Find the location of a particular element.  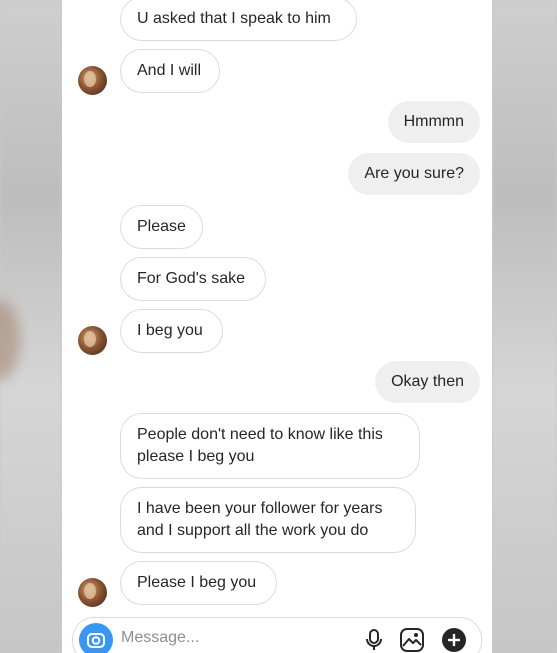

message-bubble-incoming: U asked that I speak to him is located at coordinates (238, 20).